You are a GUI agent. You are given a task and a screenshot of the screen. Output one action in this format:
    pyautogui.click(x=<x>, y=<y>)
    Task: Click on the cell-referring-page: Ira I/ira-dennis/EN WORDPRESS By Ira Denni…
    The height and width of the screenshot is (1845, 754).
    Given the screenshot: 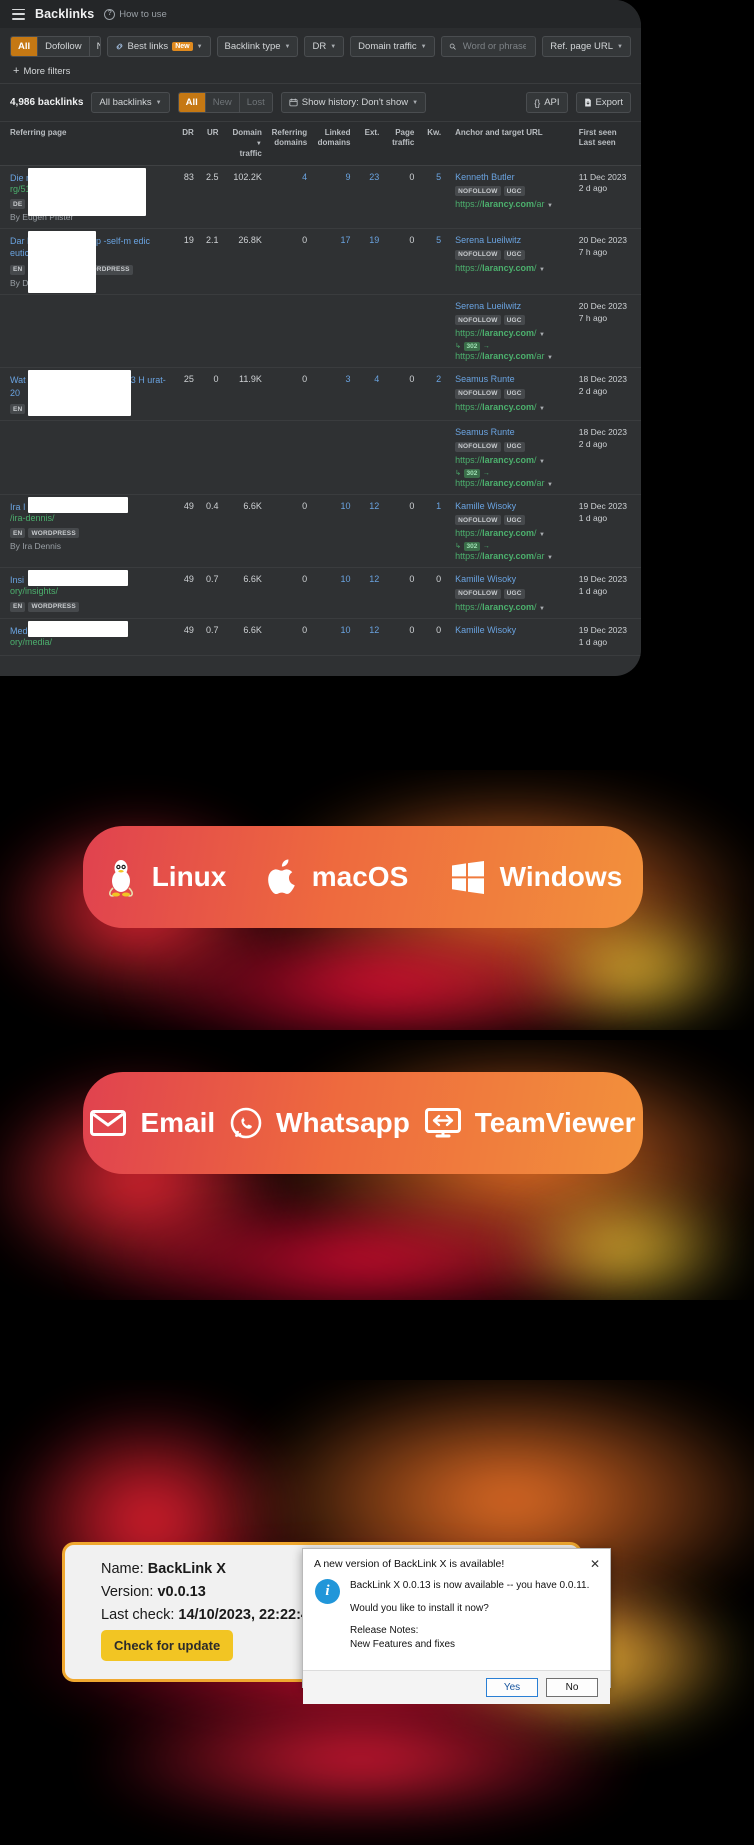 What is the action you would take?
    pyautogui.click(x=87, y=531)
    